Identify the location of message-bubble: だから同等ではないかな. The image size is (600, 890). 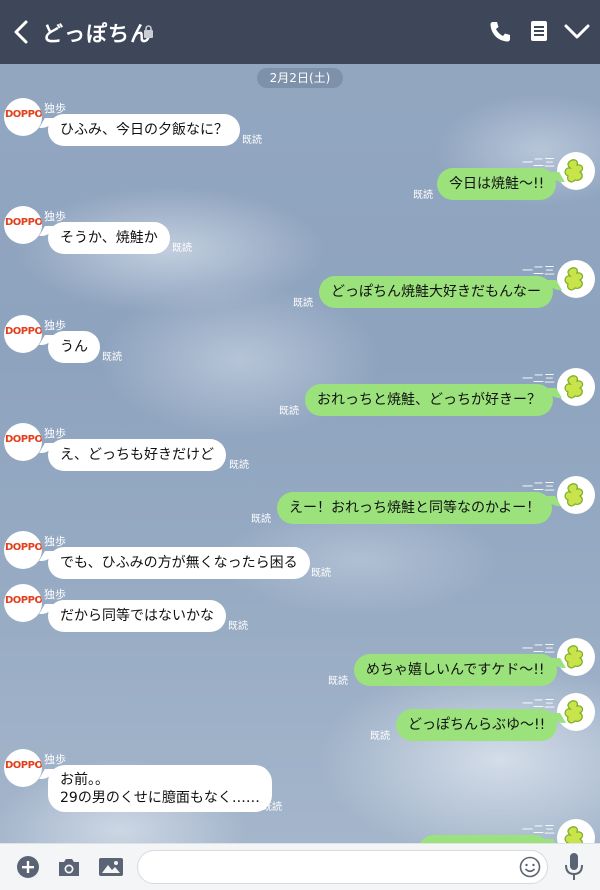
(137, 616).